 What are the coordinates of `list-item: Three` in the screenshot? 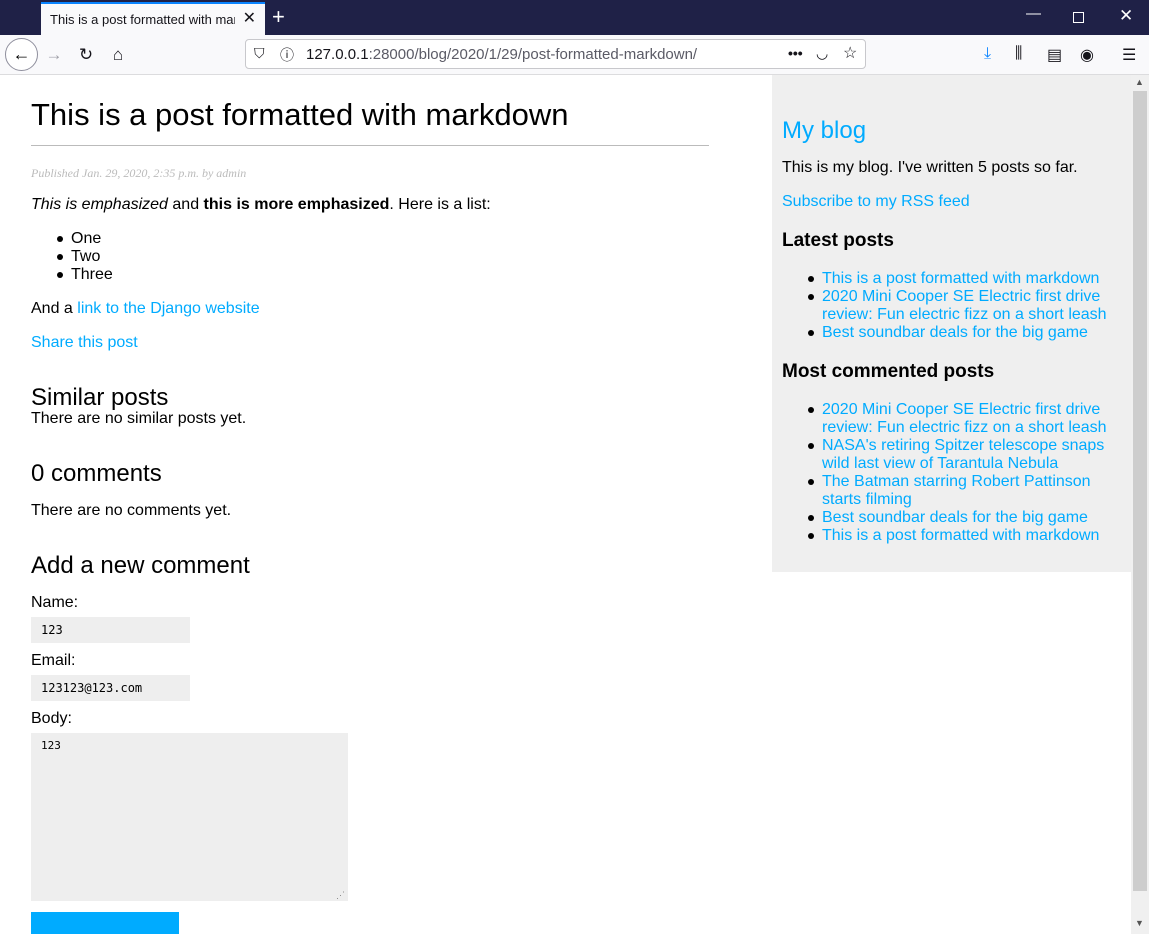 It's located at (85, 274).